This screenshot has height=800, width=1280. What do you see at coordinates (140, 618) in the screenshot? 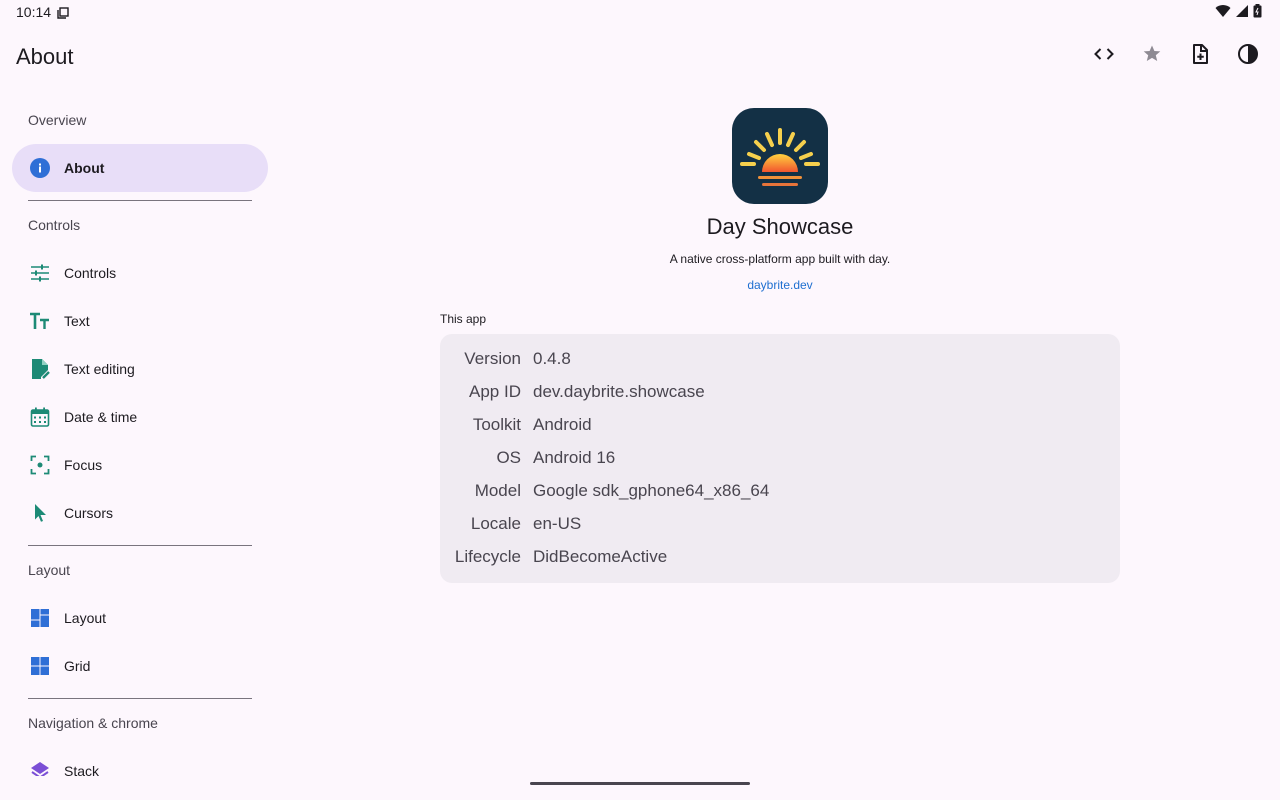
I see `sidebar-item-layout: Layout` at bounding box center [140, 618].